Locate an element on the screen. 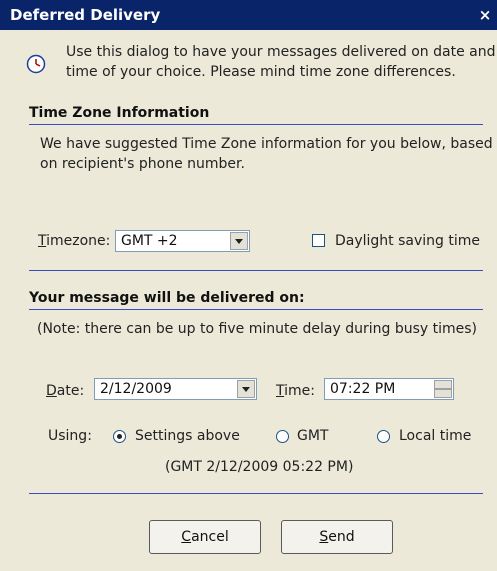  time-spinner is located at coordinates (443, 389).